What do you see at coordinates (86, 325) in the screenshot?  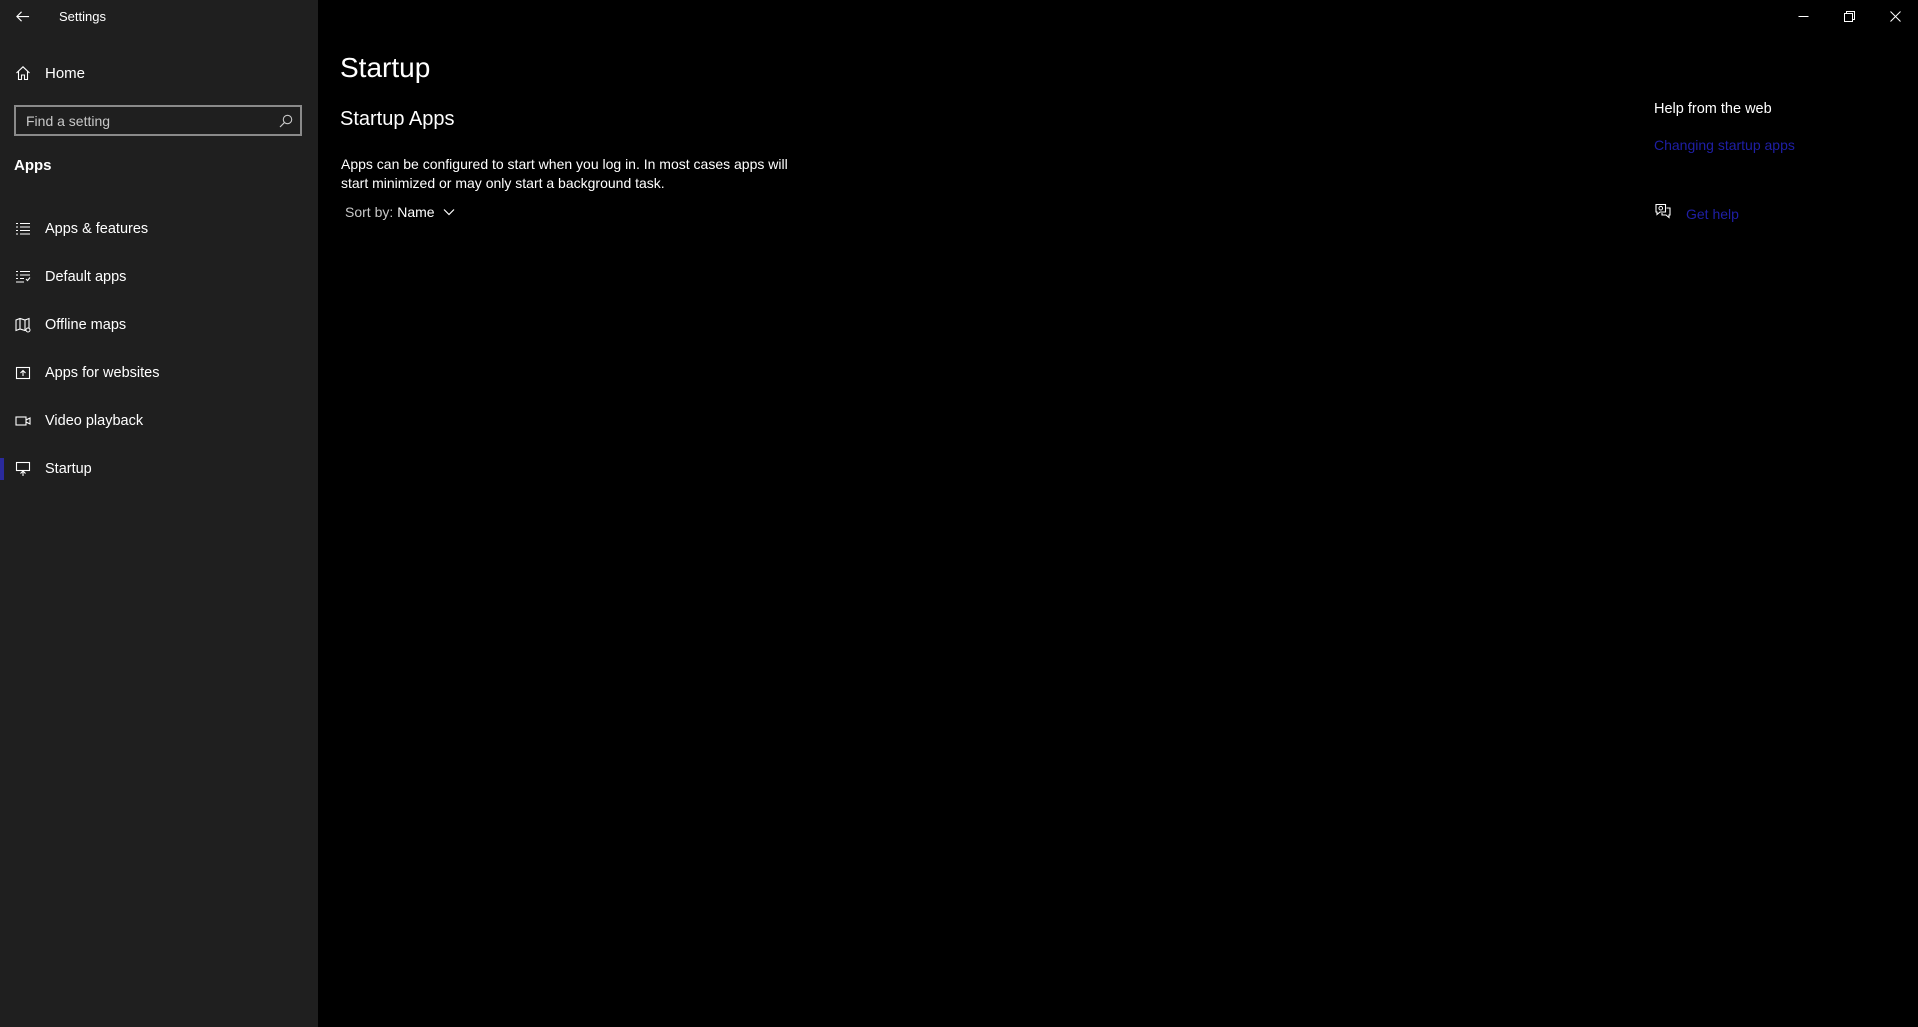 I see `sidebar-item-label: Offline maps` at bounding box center [86, 325].